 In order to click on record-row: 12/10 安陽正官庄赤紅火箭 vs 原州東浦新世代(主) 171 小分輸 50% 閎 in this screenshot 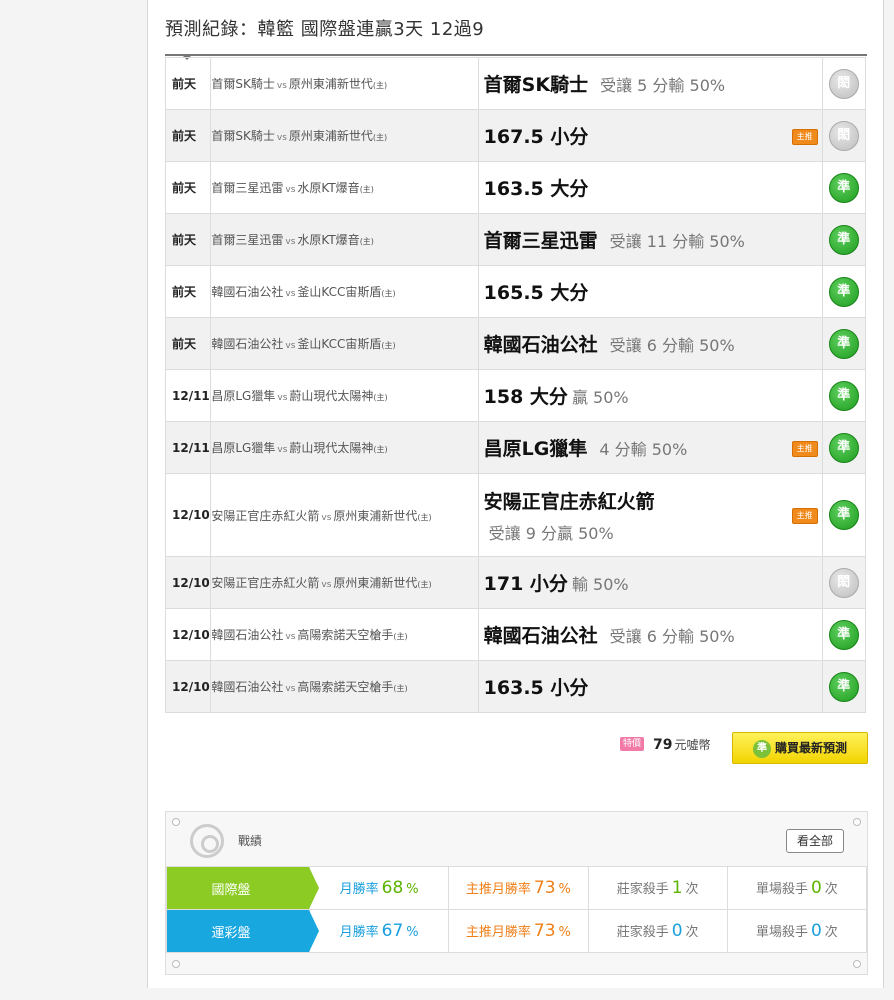, I will do `click(515, 582)`.